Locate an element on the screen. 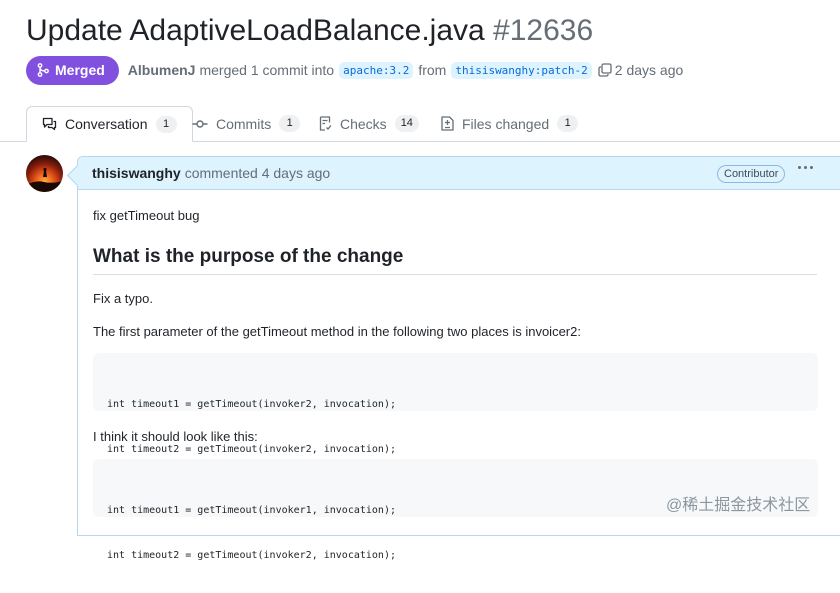 The width and height of the screenshot is (840, 593). commit-icon is located at coordinates (200, 123).